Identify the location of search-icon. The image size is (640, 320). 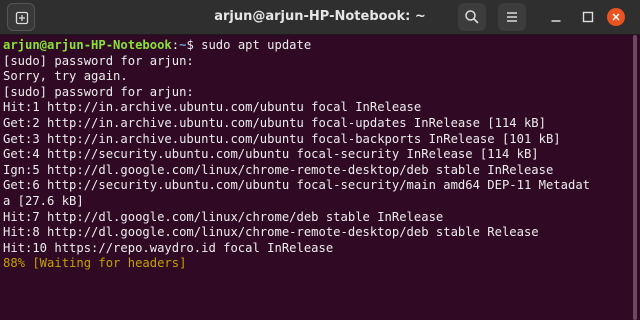
(472, 17).